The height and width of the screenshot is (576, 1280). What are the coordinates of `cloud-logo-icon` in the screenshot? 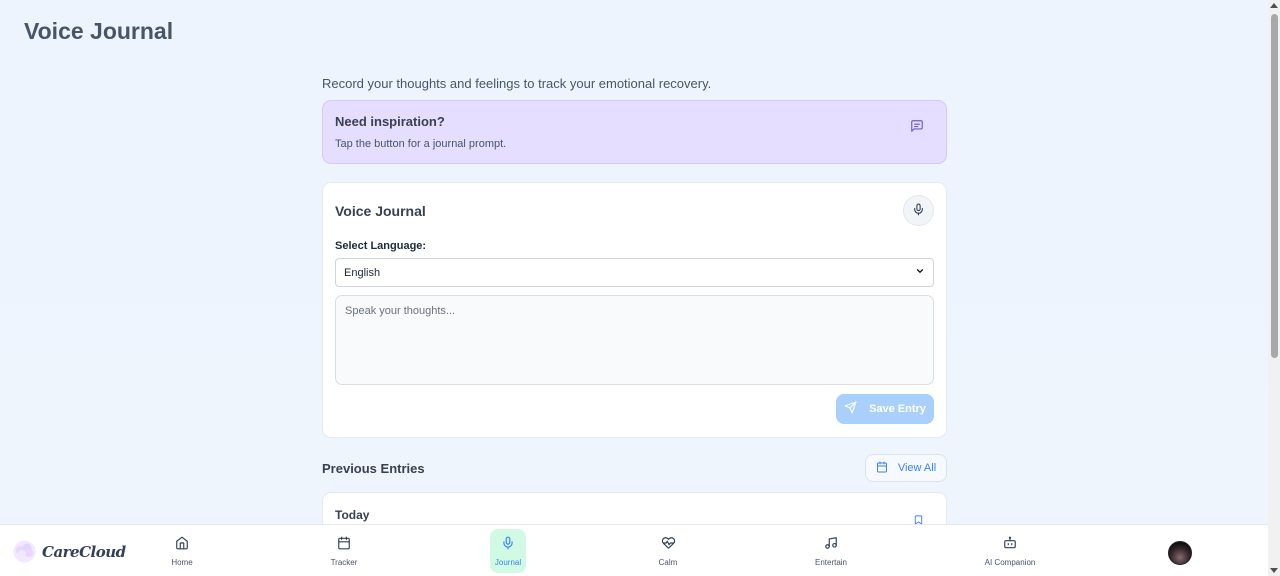 It's located at (24, 551).